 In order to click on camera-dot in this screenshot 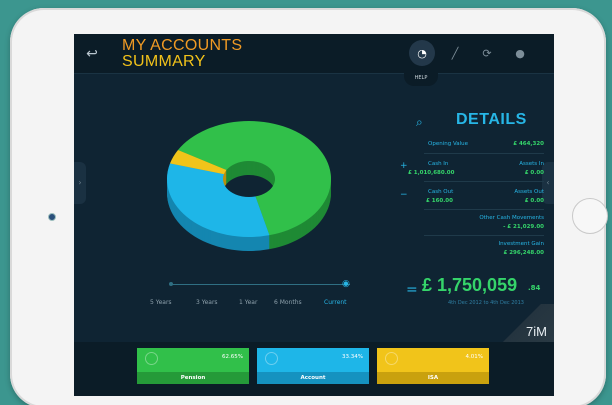, I will do `click(52, 217)`.